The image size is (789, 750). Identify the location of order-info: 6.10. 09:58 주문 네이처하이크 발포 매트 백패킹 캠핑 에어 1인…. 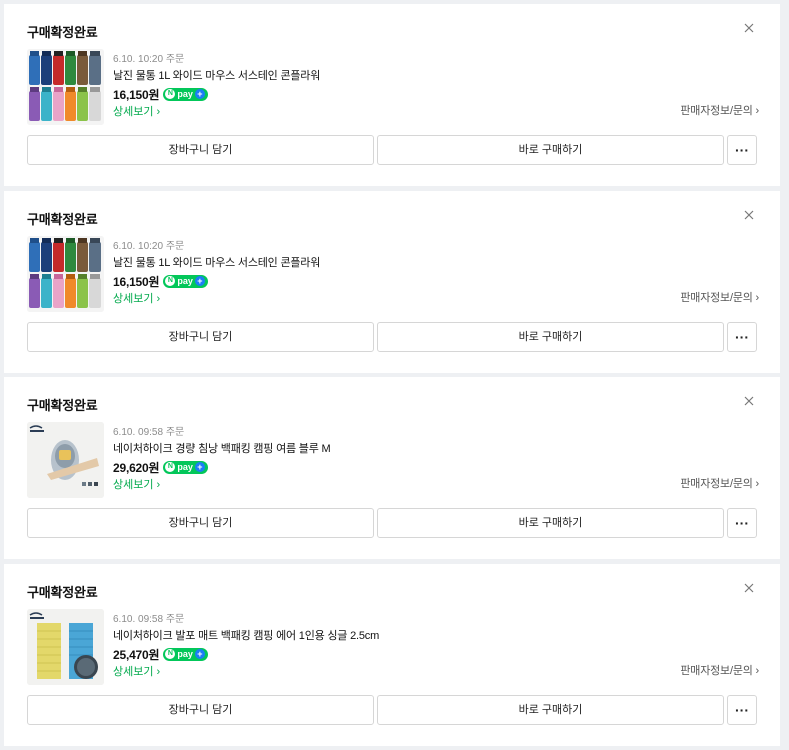
(373, 646).